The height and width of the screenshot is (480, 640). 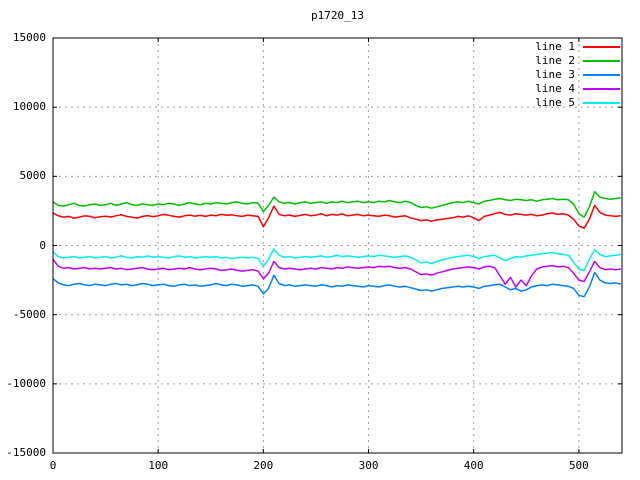 I want to click on legend: line 1 line 2 line 3 line 4 line 5, so click(x=577, y=75).